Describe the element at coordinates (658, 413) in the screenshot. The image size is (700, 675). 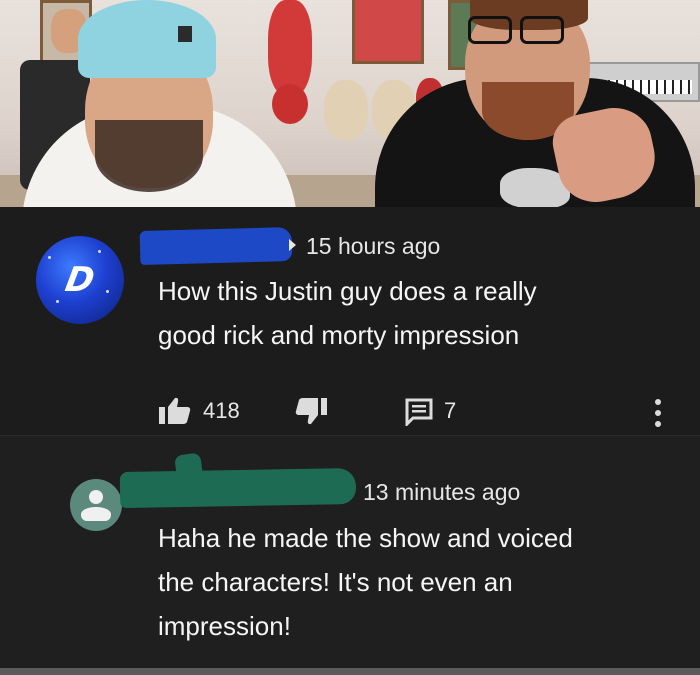
I see `more-vert-icon` at that location.